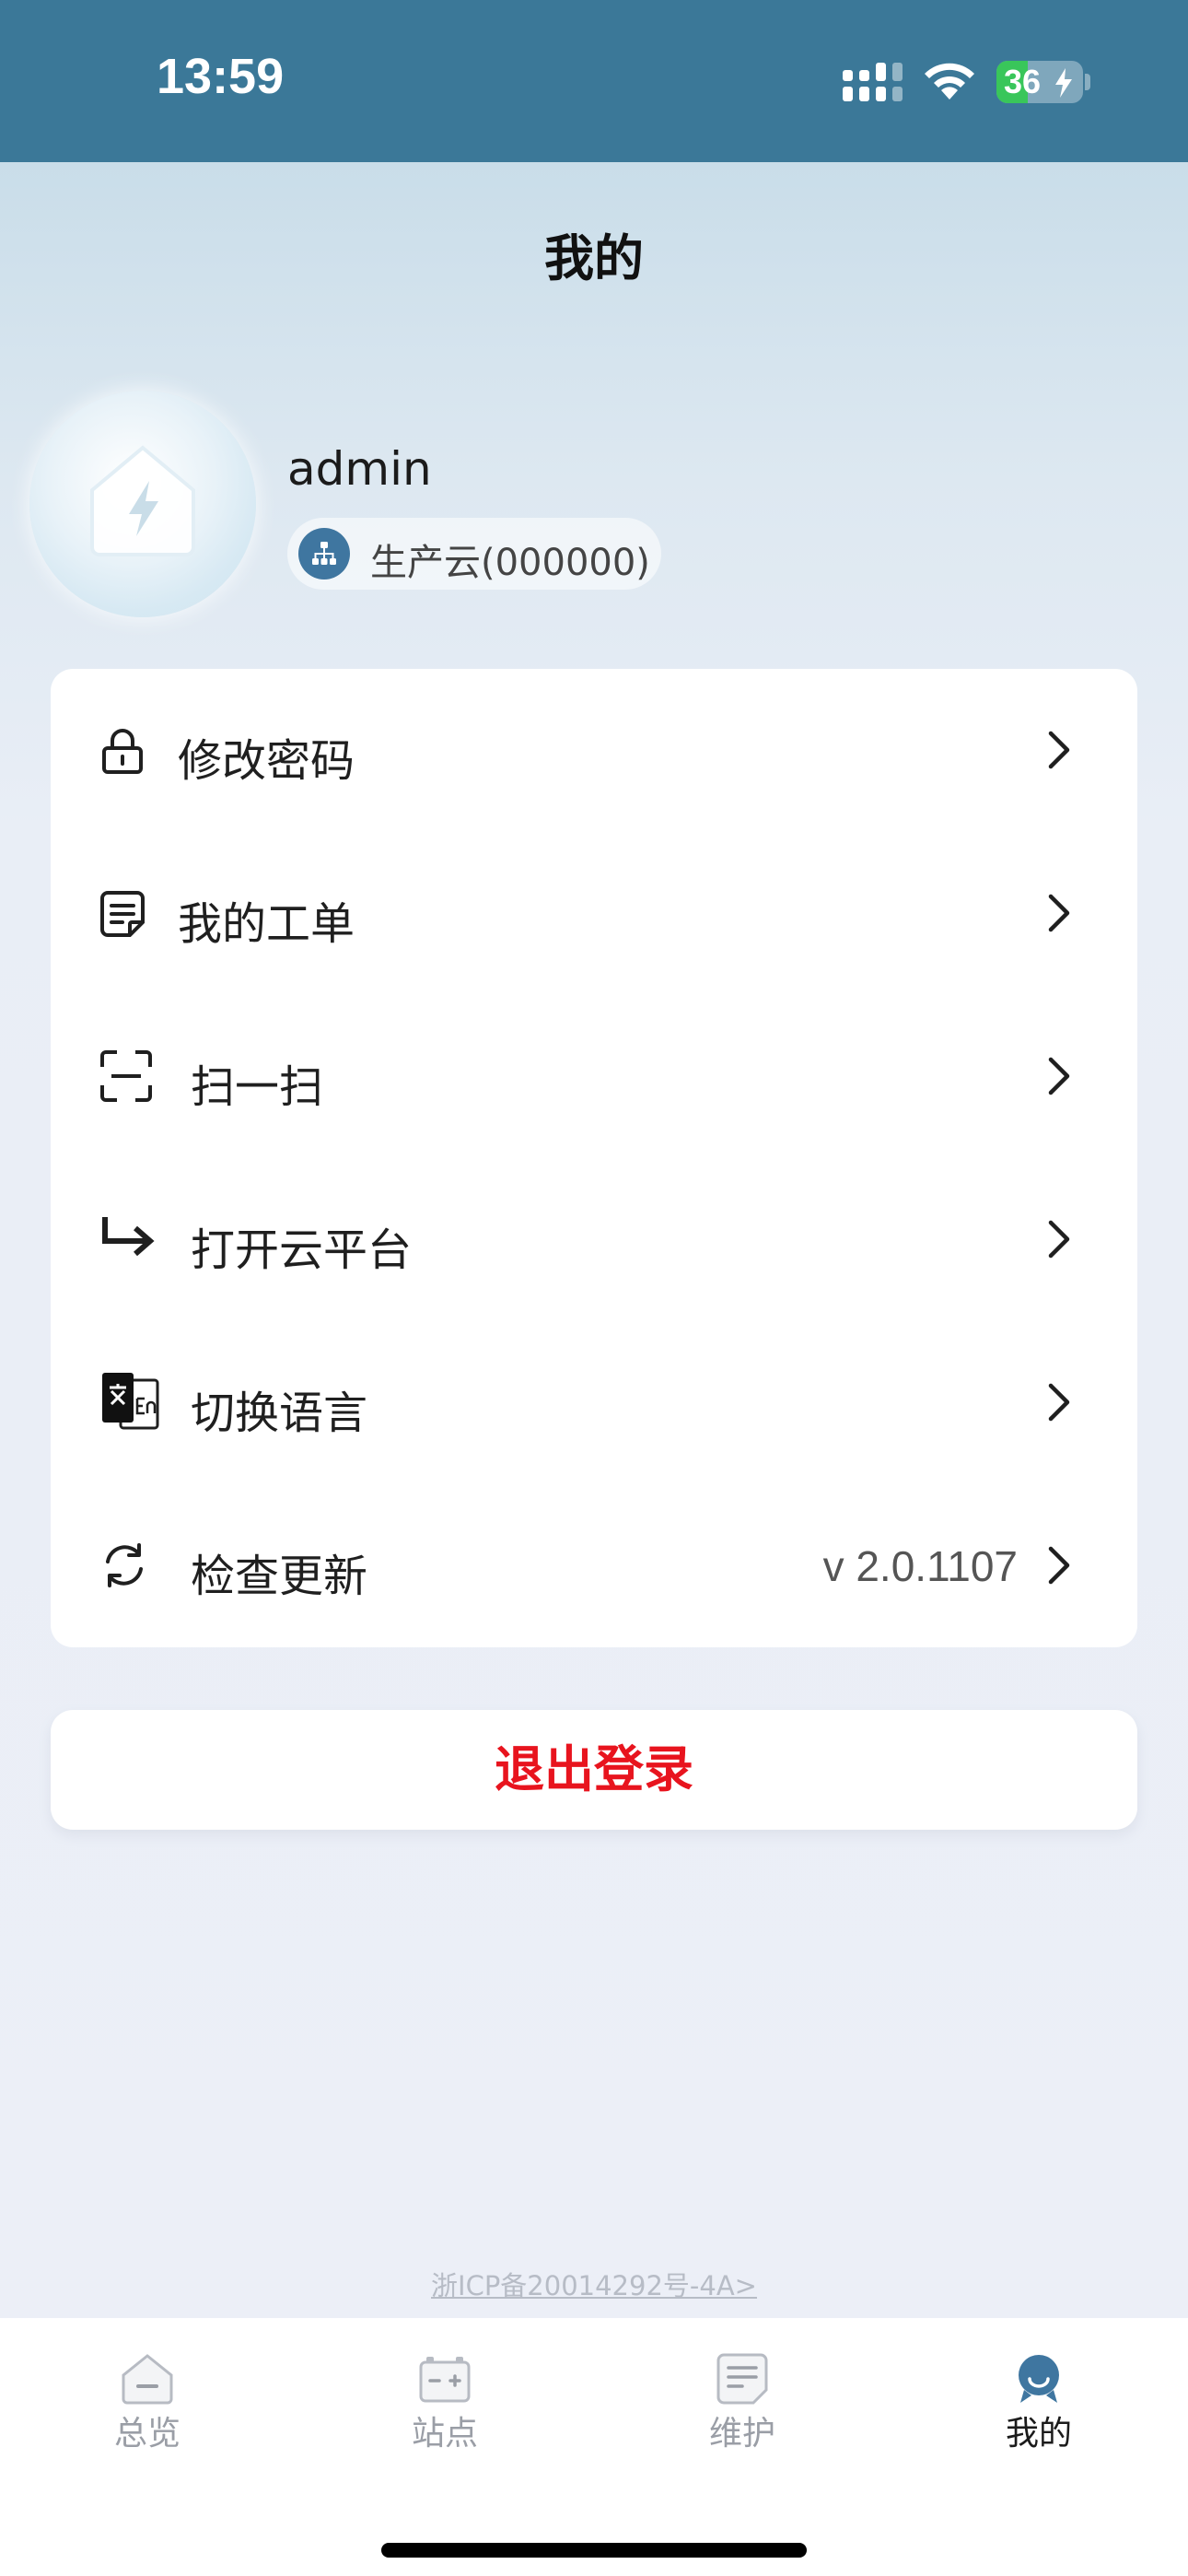 Image resolution: width=1188 pixels, height=2576 pixels. I want to click on status-time: 13:59, so click(221, 76).